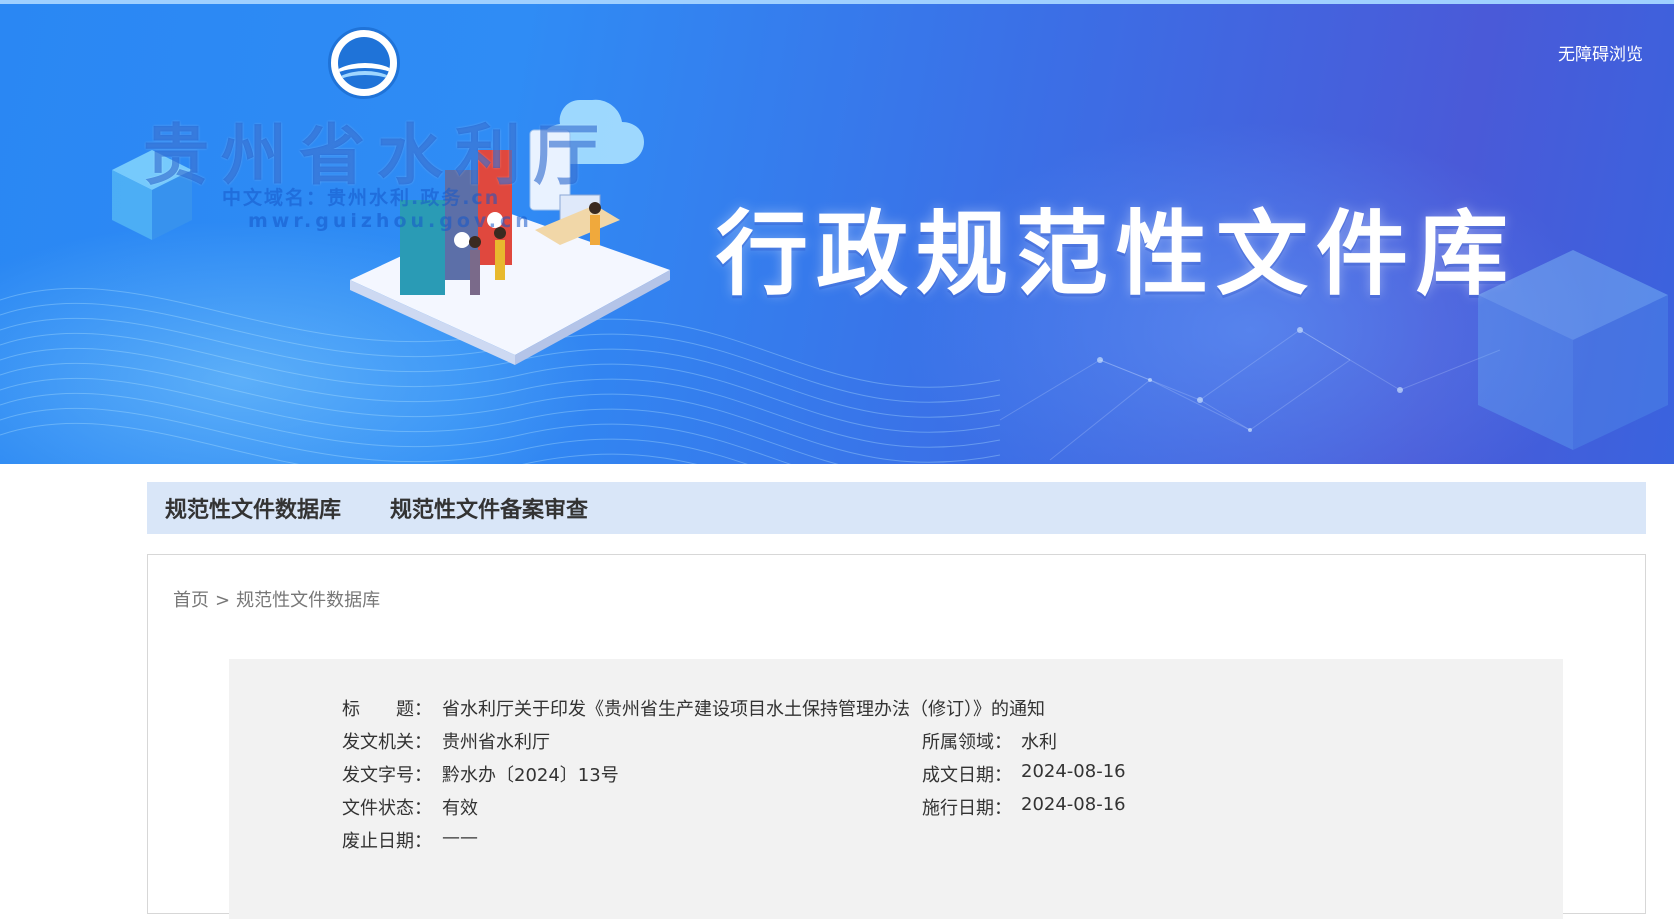 The image size is (1674, 919). I want to click on nav-item-database: 规范性文件数据库, so click(253, 508).